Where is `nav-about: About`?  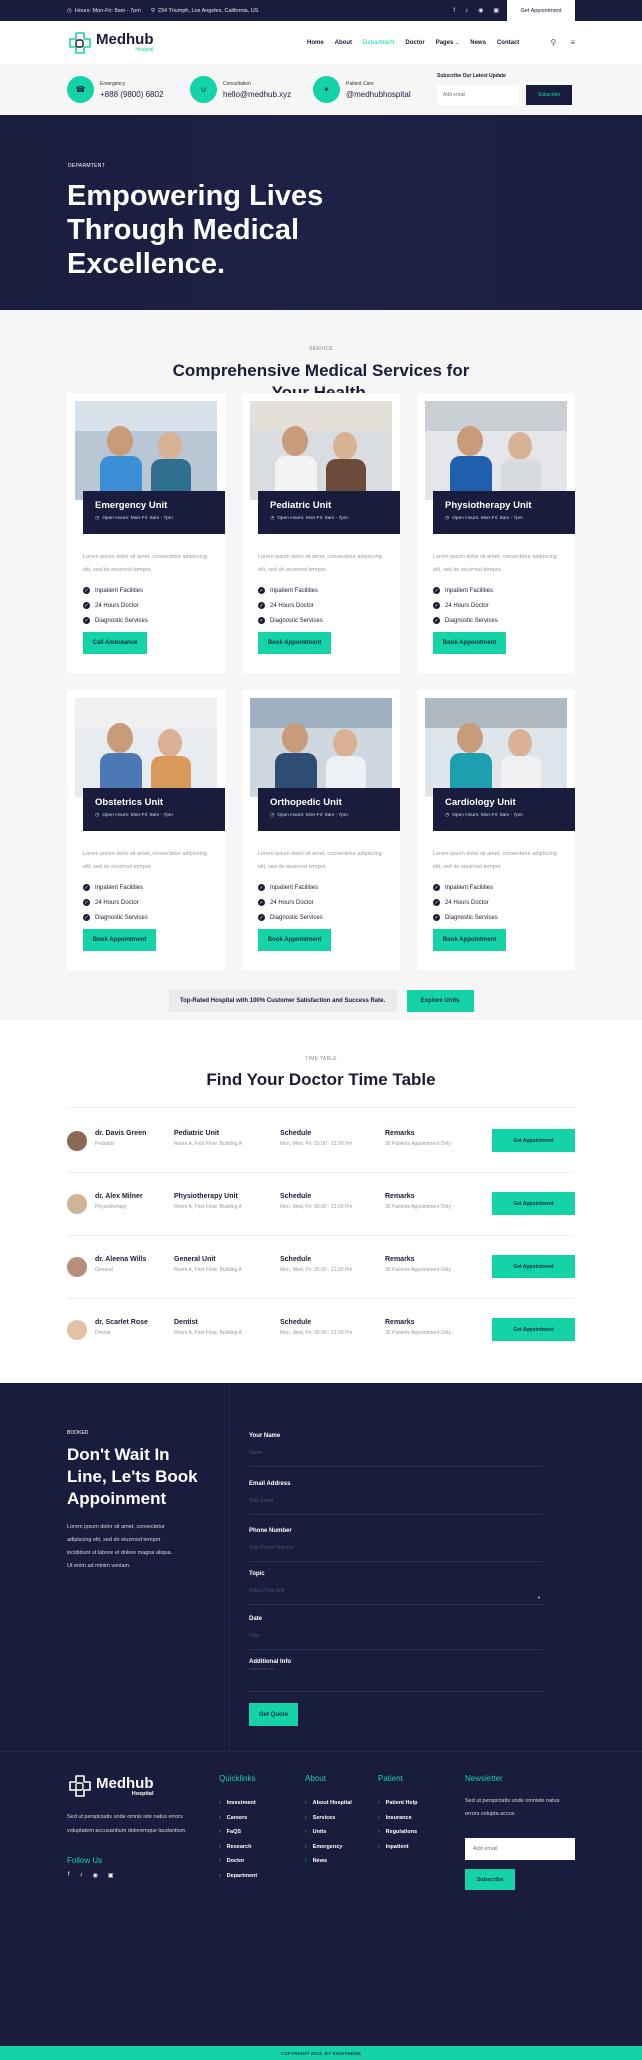
nav-about: About is located at coordinates (343, 43).